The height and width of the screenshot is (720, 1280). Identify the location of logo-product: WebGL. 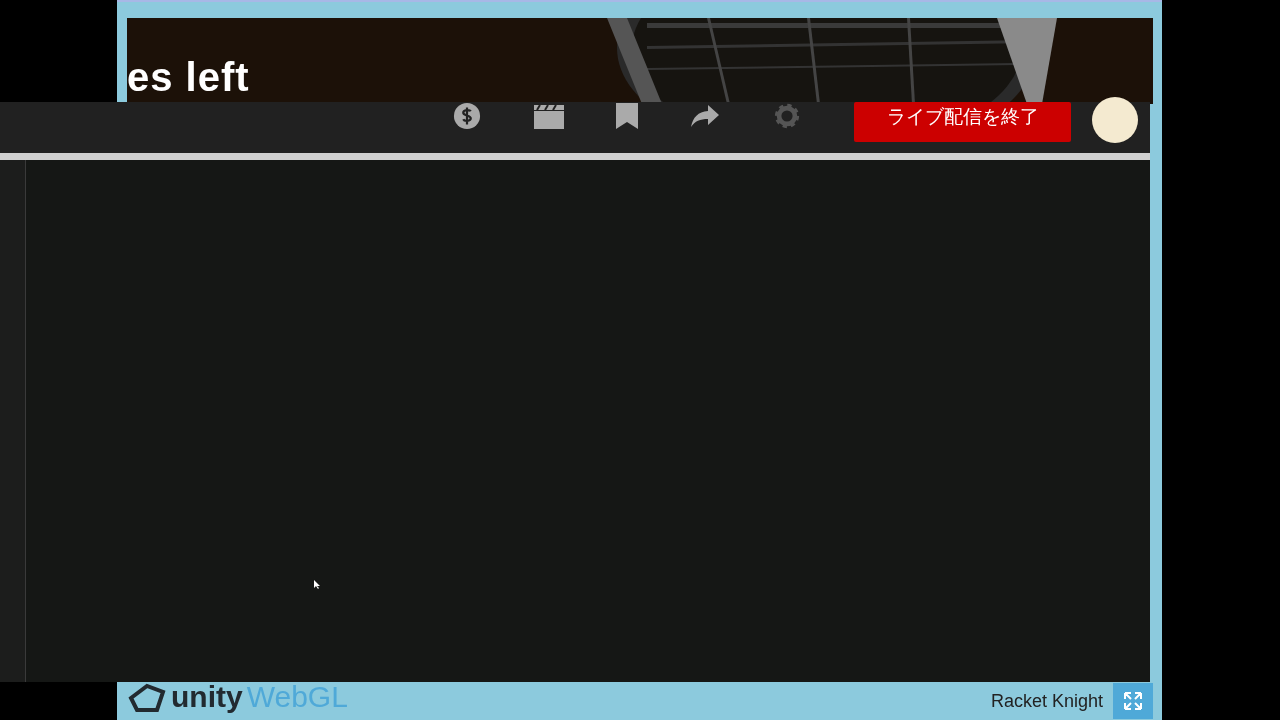
(297, 697).